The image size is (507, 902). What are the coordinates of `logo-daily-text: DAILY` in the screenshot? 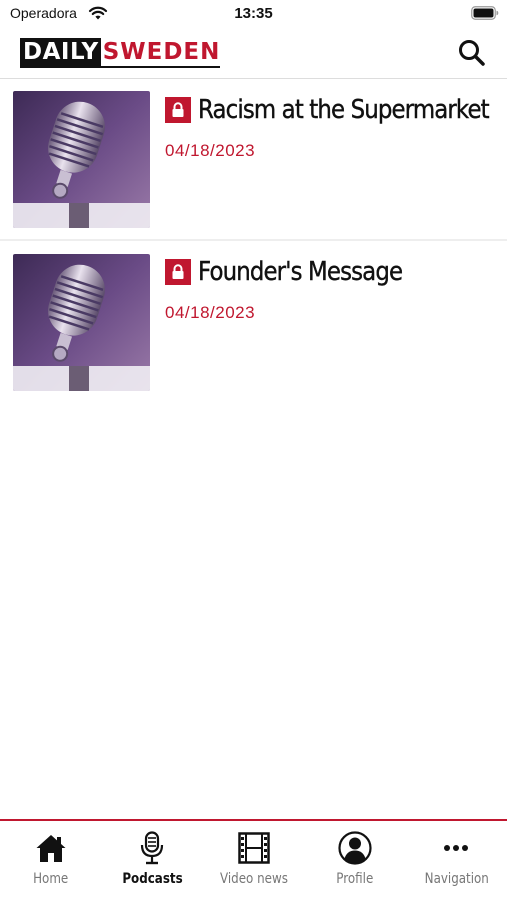 It's located at (60, 53).